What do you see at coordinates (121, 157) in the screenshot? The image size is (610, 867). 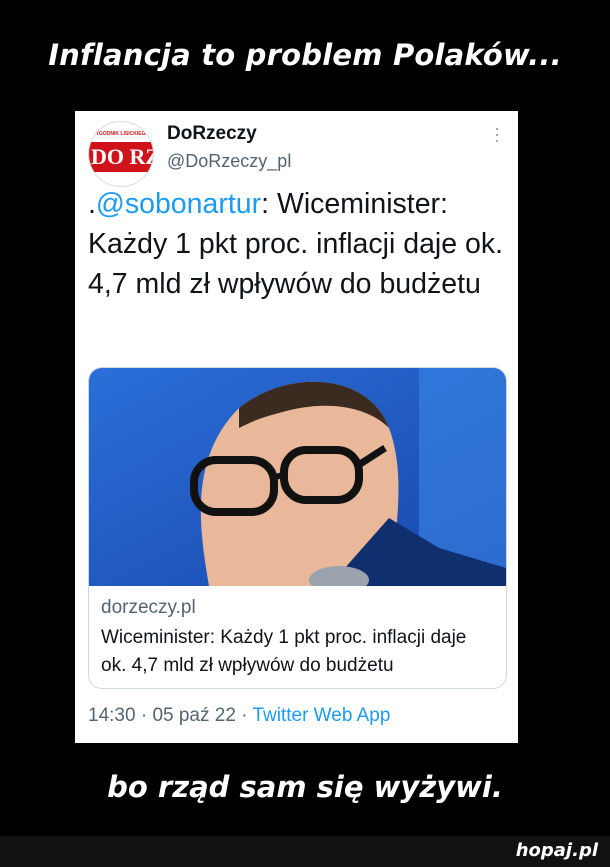 I see `avatar-logo: DO RZECZY` at bounding box center [121, 157].